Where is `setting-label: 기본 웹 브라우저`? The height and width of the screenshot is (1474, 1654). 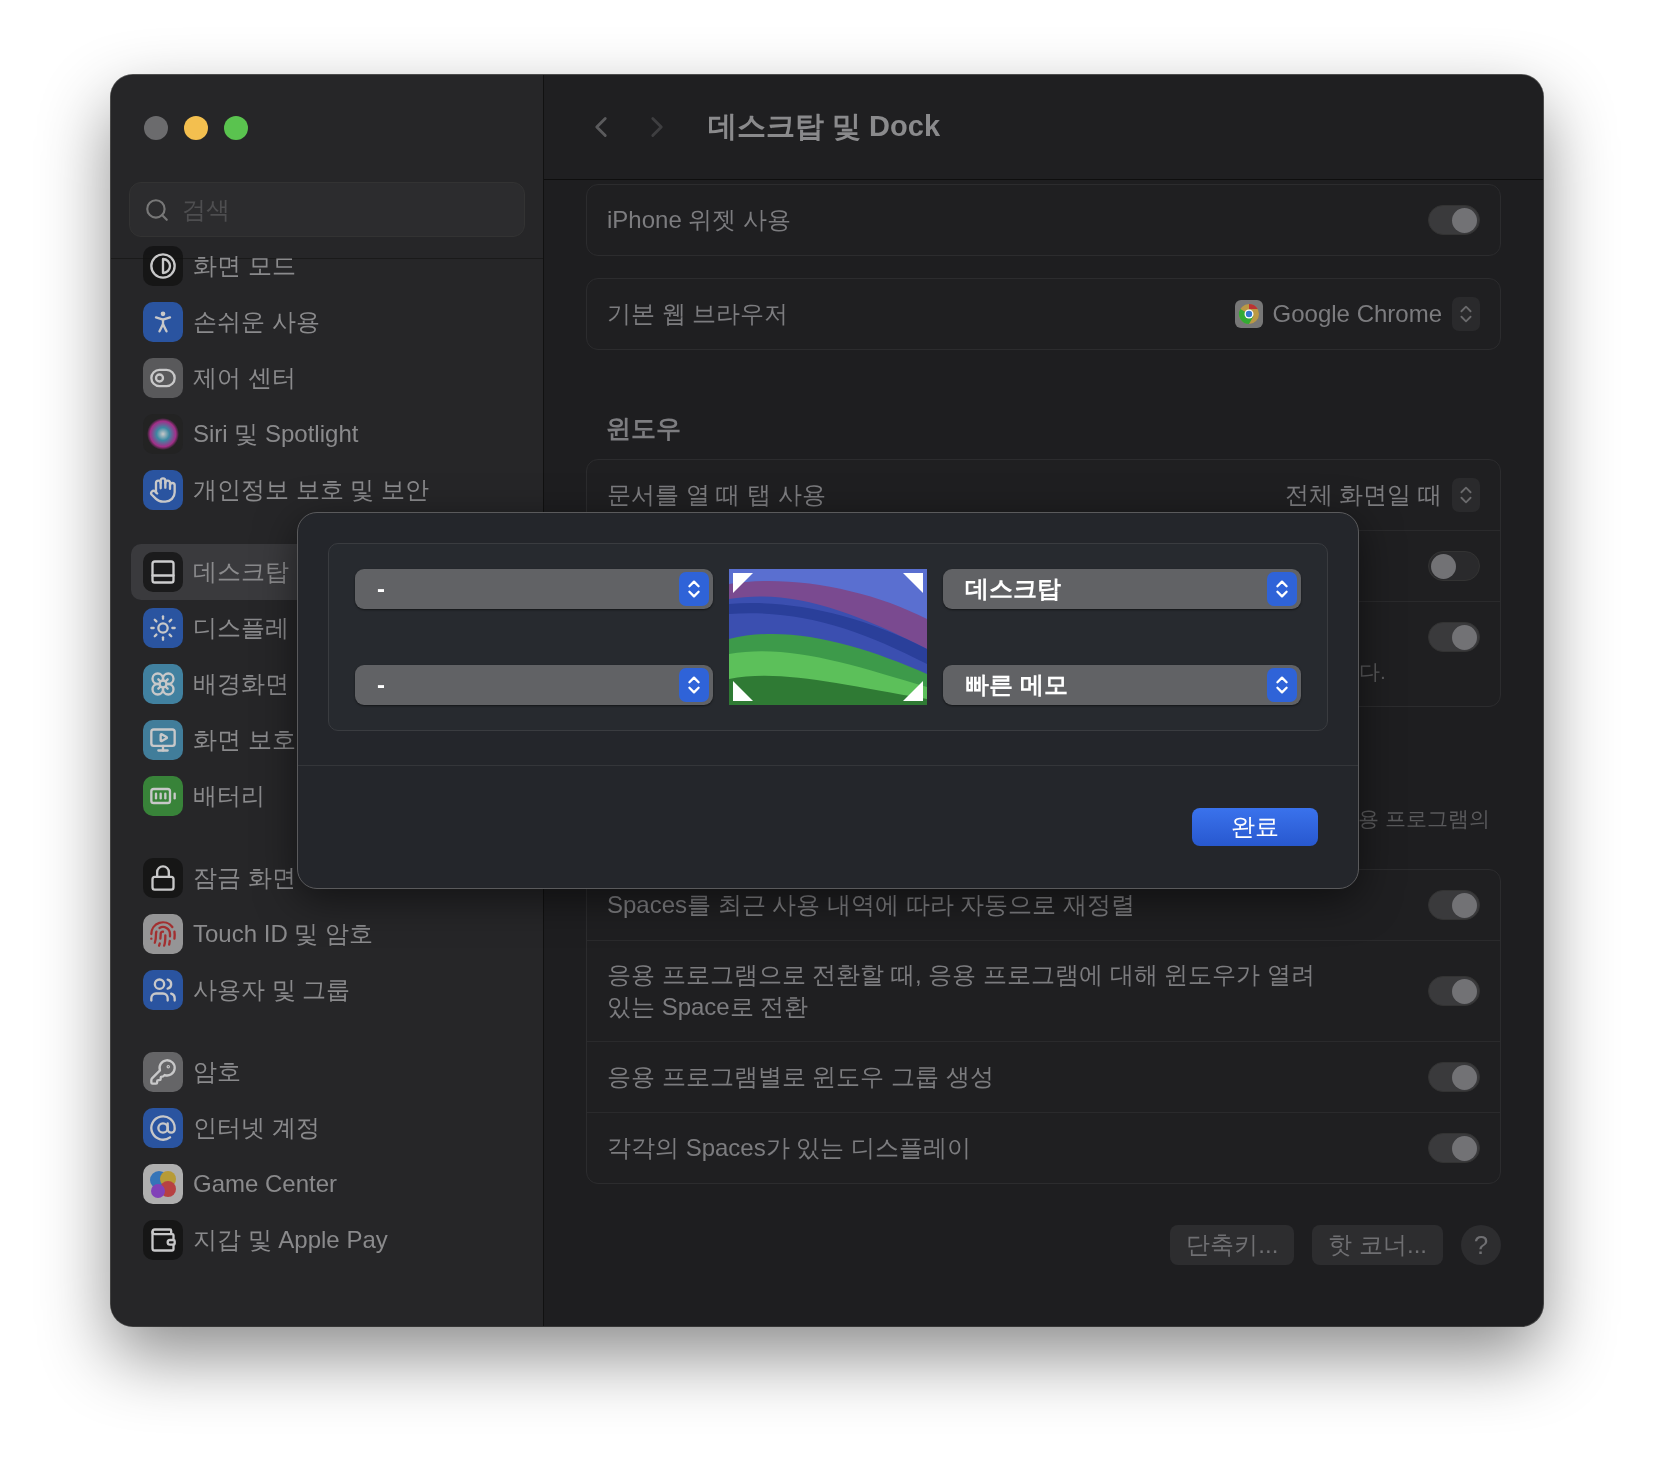 setting-label: 기본 웹 브라우저 is located at coordinates (698, 314).